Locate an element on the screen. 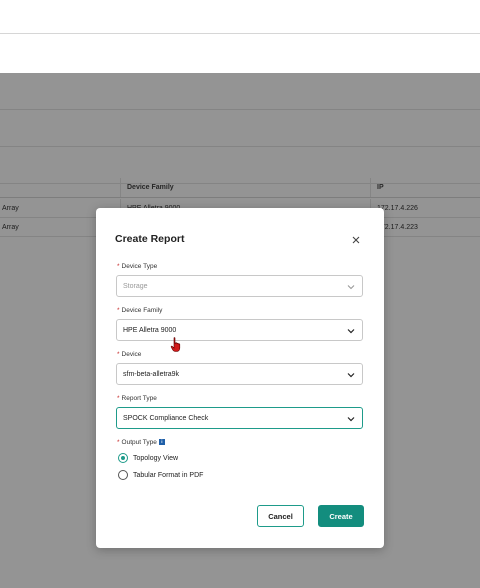  top-header-bar is located at coordinates (240, 17).